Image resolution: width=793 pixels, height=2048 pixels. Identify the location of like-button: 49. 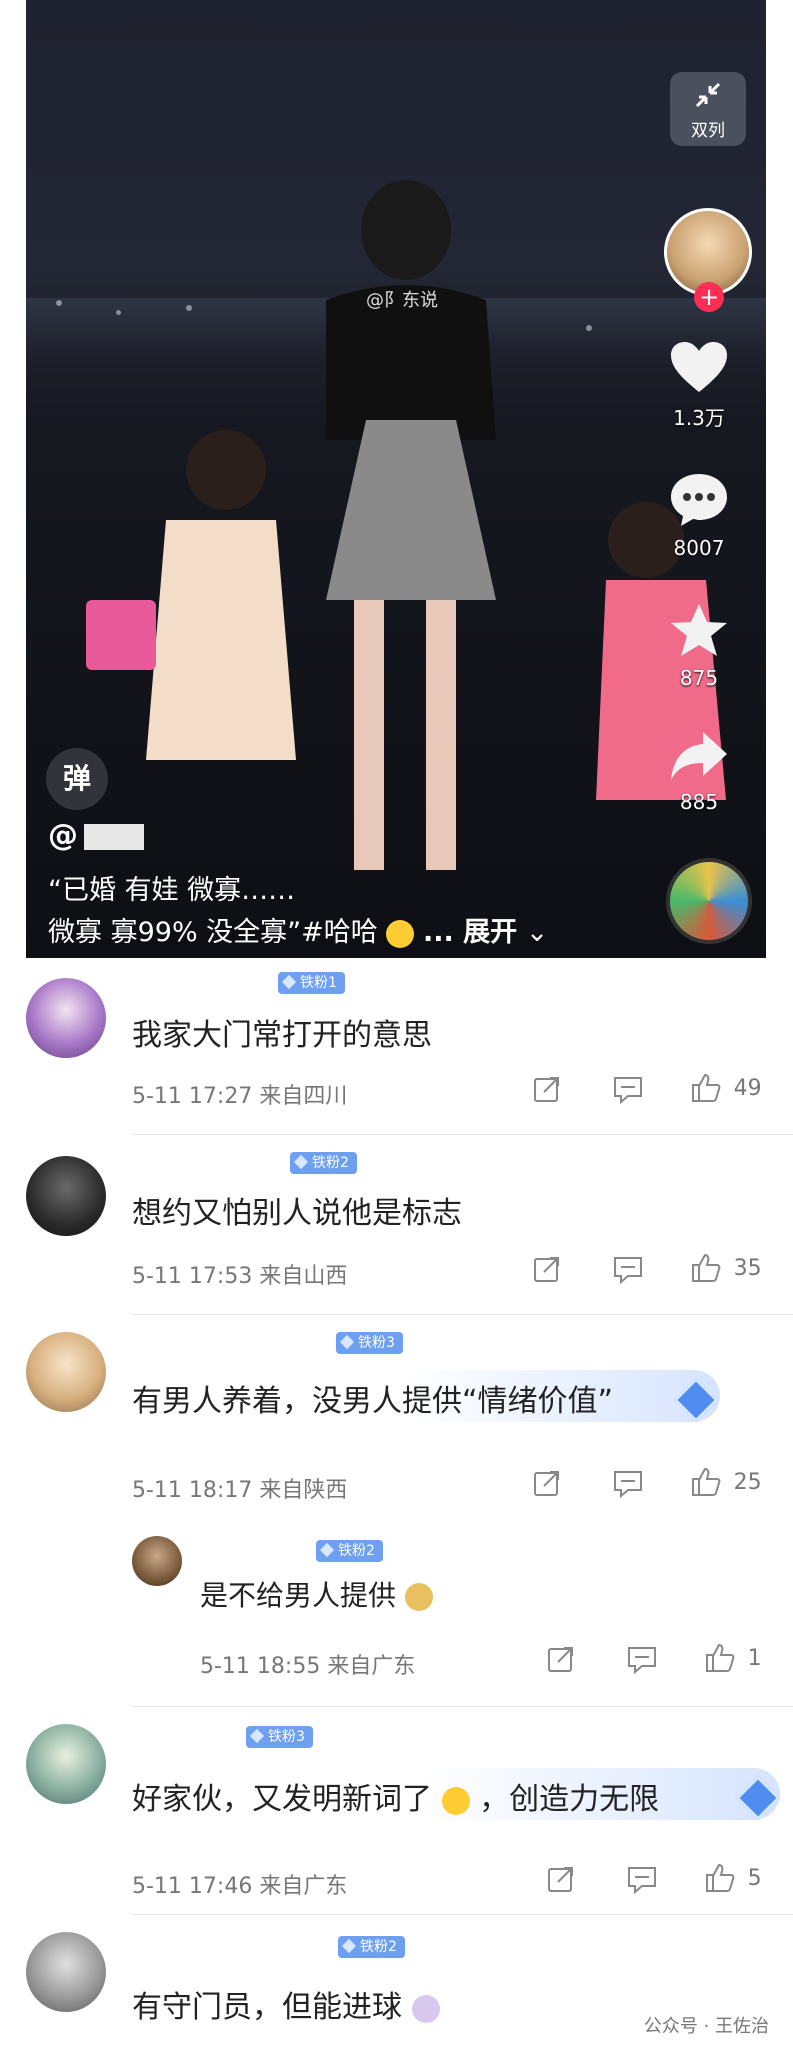
(726, 1088).